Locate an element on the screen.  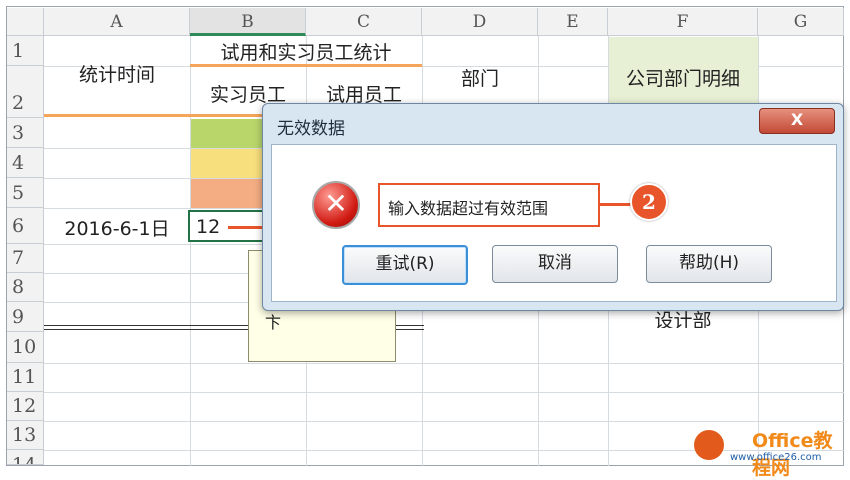
row-header-7: 7 is located at coordinates (25, 258).